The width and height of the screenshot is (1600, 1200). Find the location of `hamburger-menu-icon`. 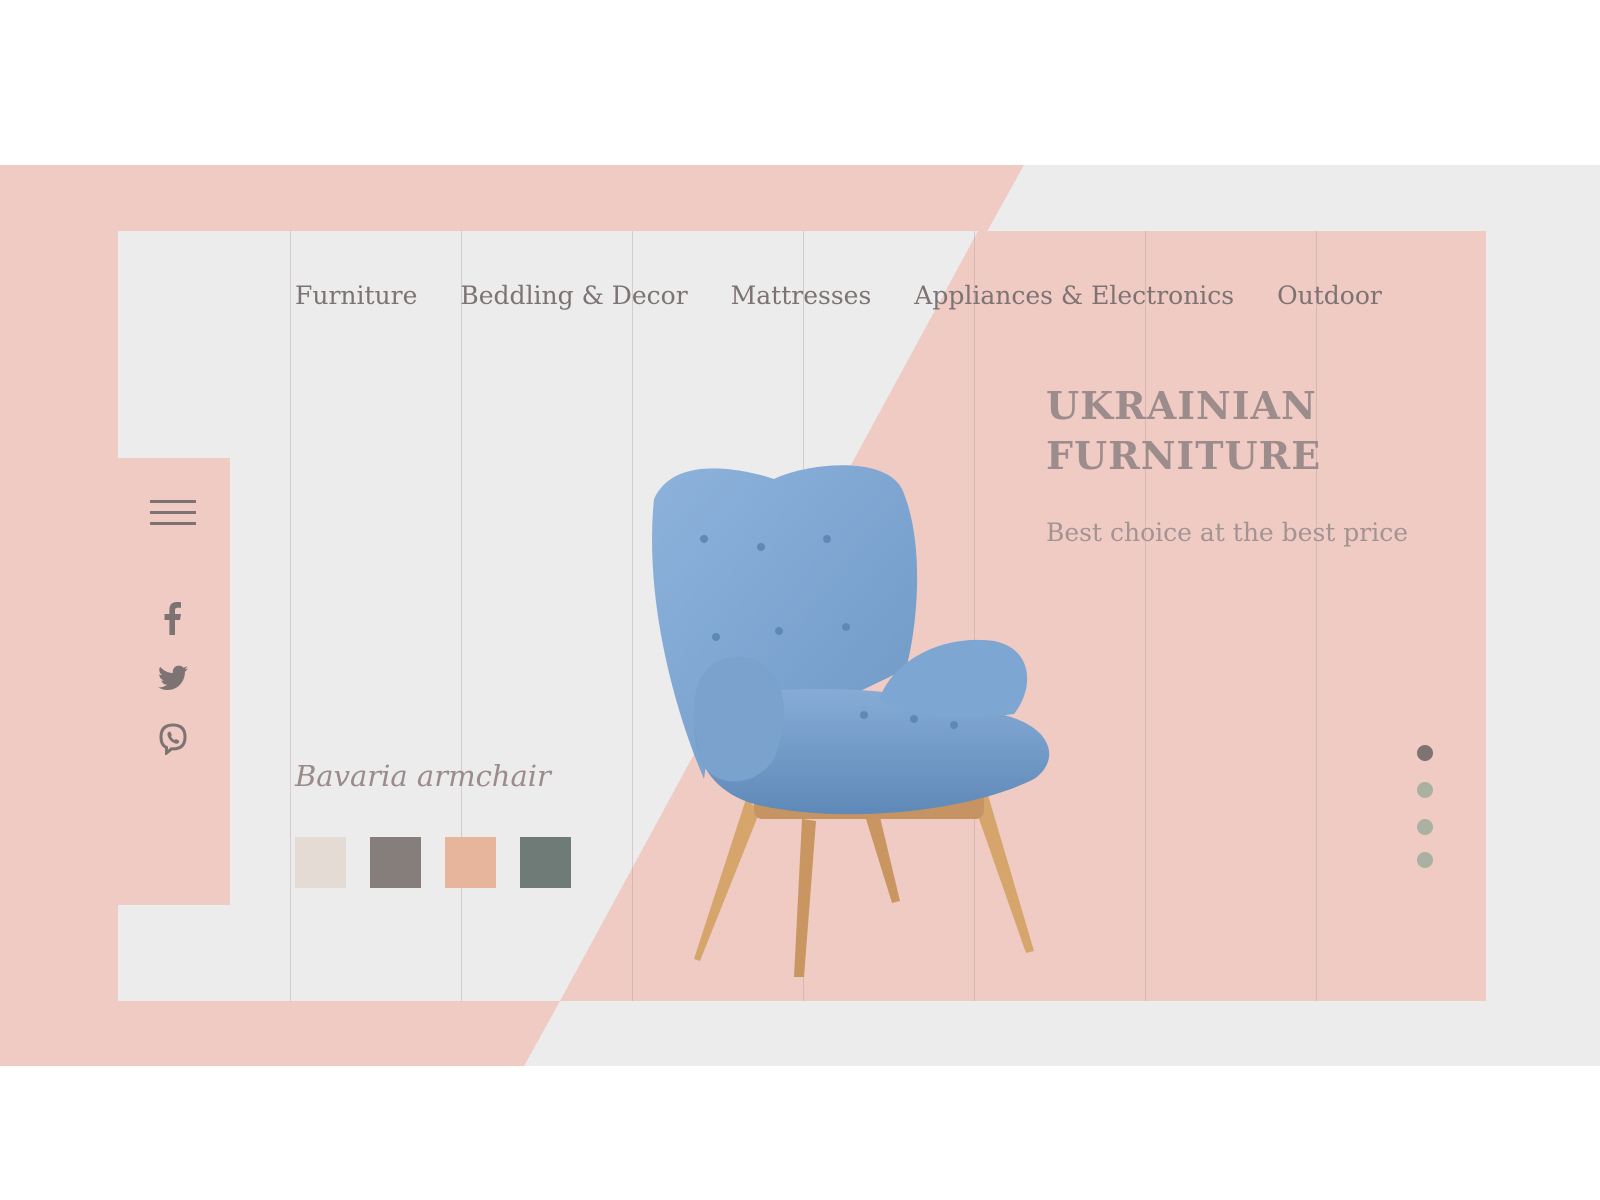

hamburger-menu-icon is located at coordinates (173, 518).